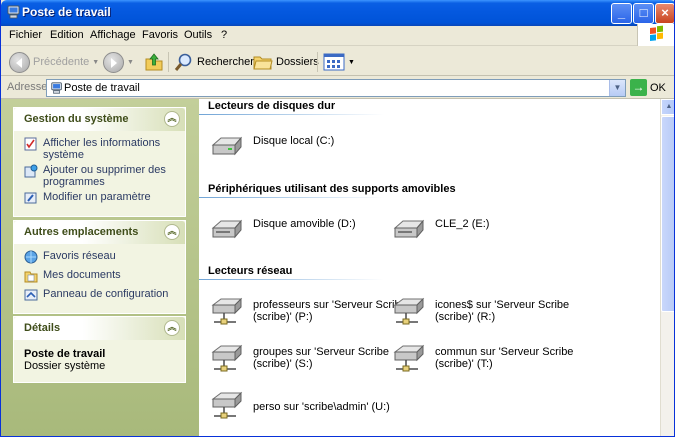  I want to click on folders-button: Dossiers, so click(286, 62).